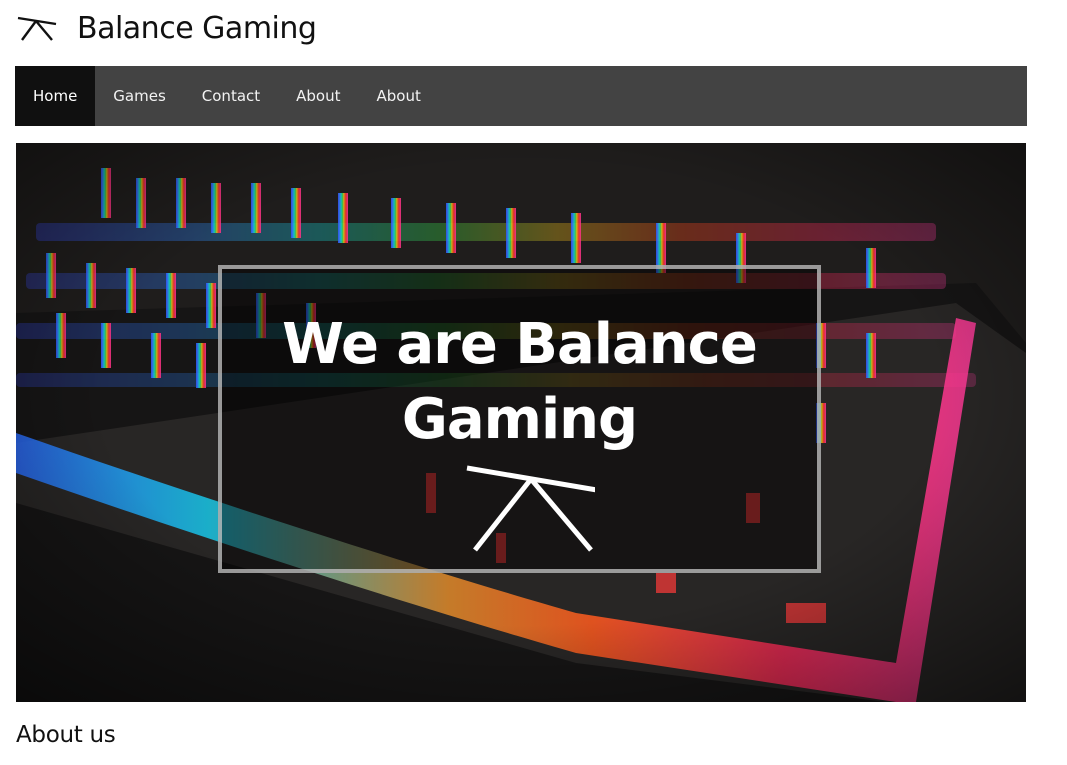  Describe the element at coordinates (521, 96) in the screenshot. I see `main-nav: Home Games Contact About About` at that location.